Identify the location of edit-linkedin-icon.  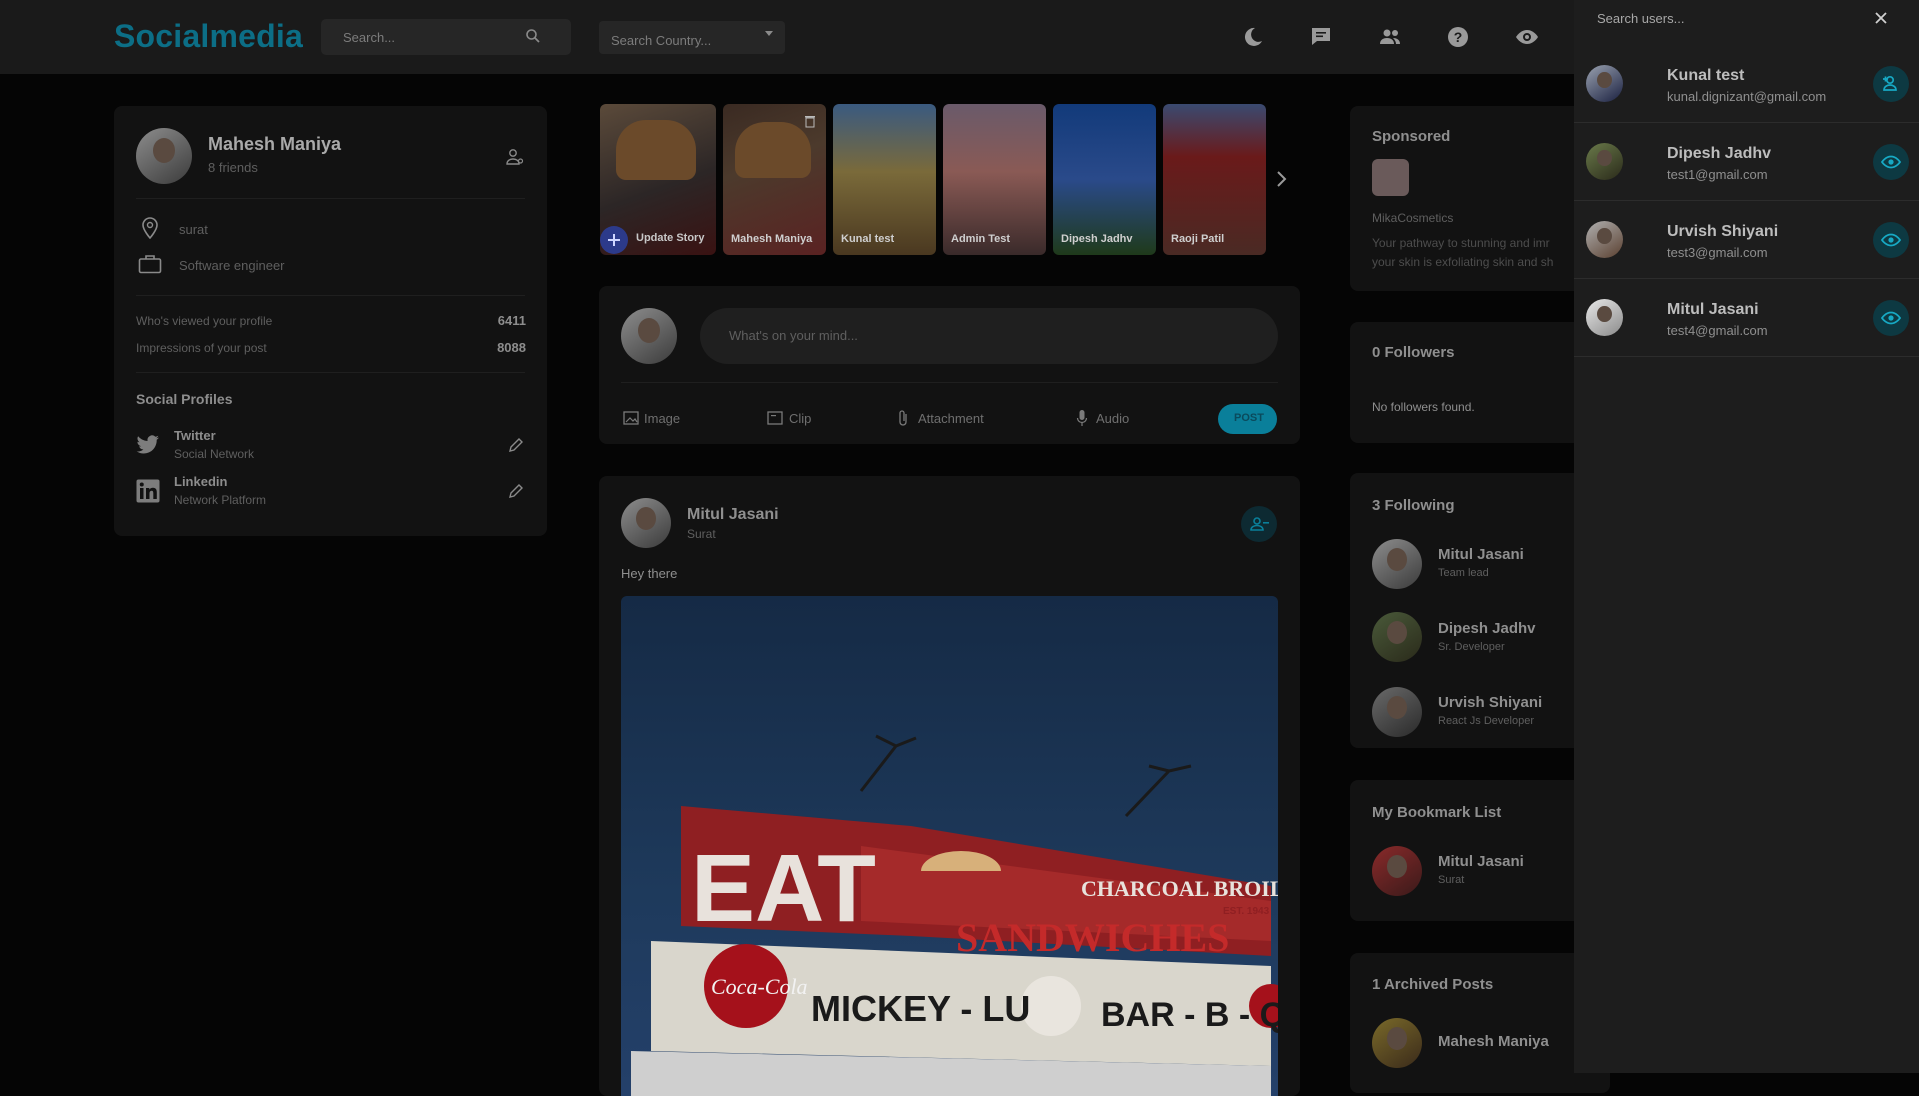
(516, 491).